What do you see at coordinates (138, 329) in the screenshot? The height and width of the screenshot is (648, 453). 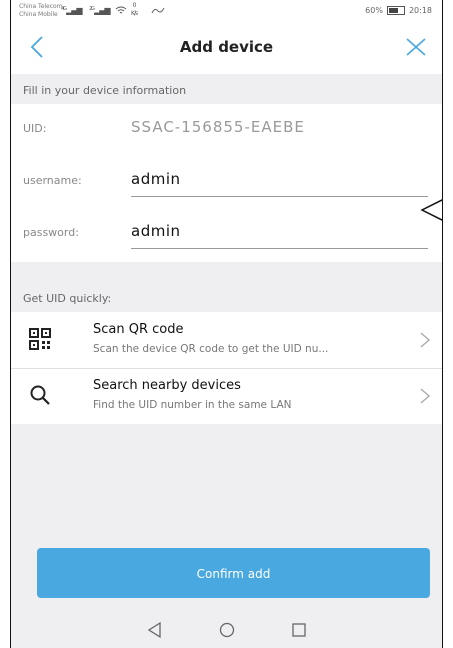 I see `scan-qr-code-title: Scan QR code` at bounding box center [138, 329].